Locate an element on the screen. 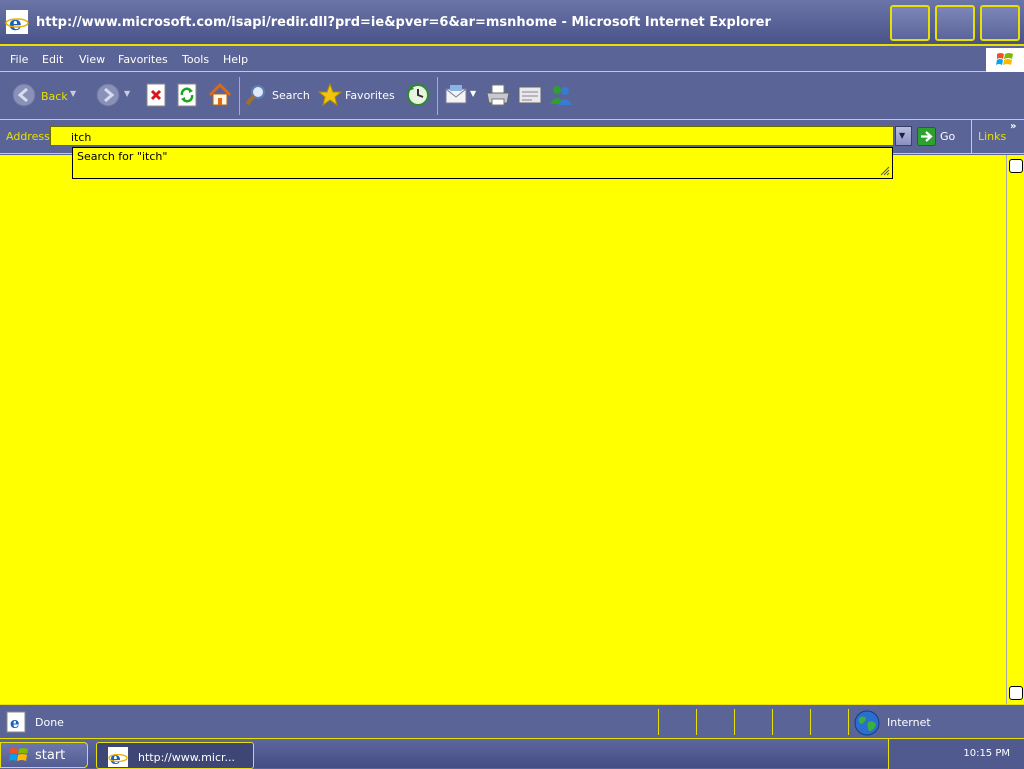  mail-button: ▼ is located at coordinates (462, 96).